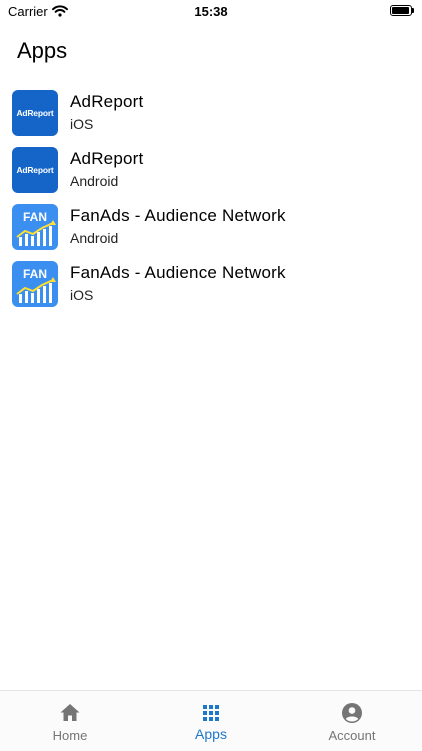 The image size is (422, 751). I want to click on tab-home: Home, so click(70, 721).